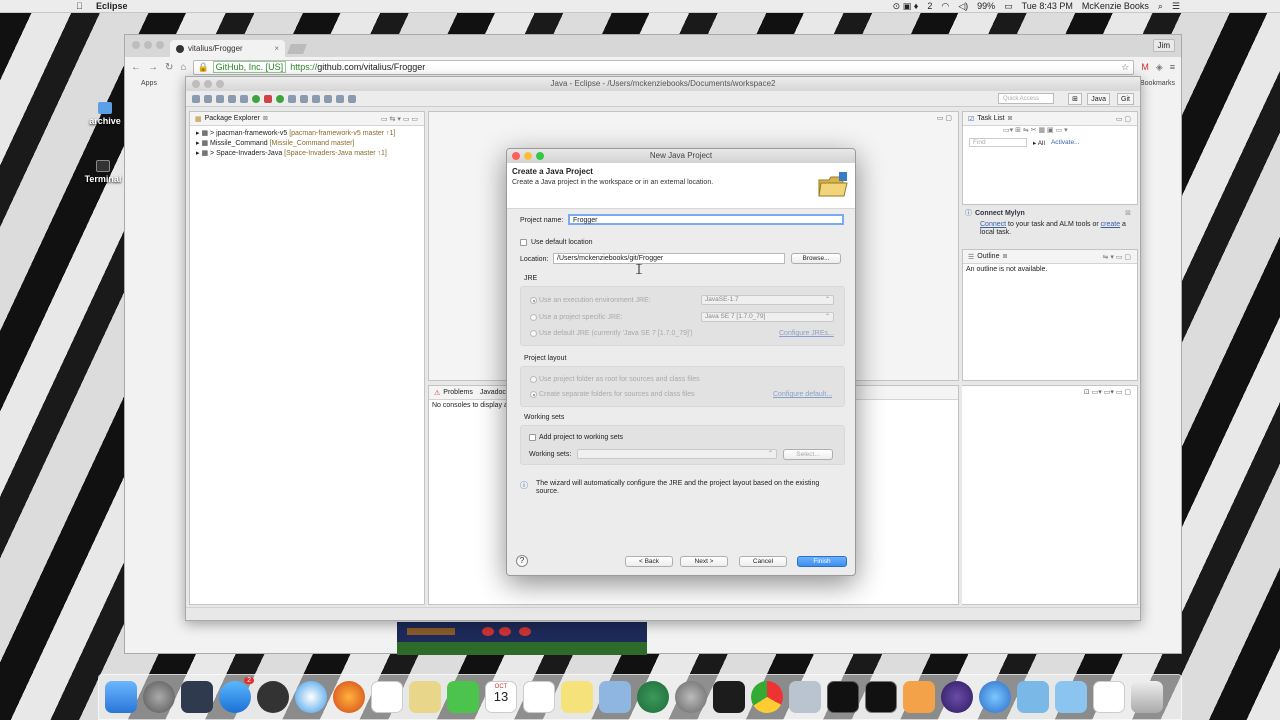 This screenshot has height=720, width=1280. Describe the element at coordinates (236, 695) in the screenshot. I see `app-store-icon: 2` at that location.